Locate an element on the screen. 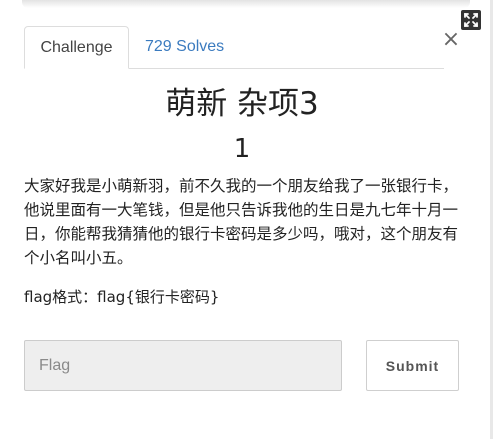 The image size is (493, 439). challenge-title: 萌新 杂项3 is located at coordinates (242, 104).